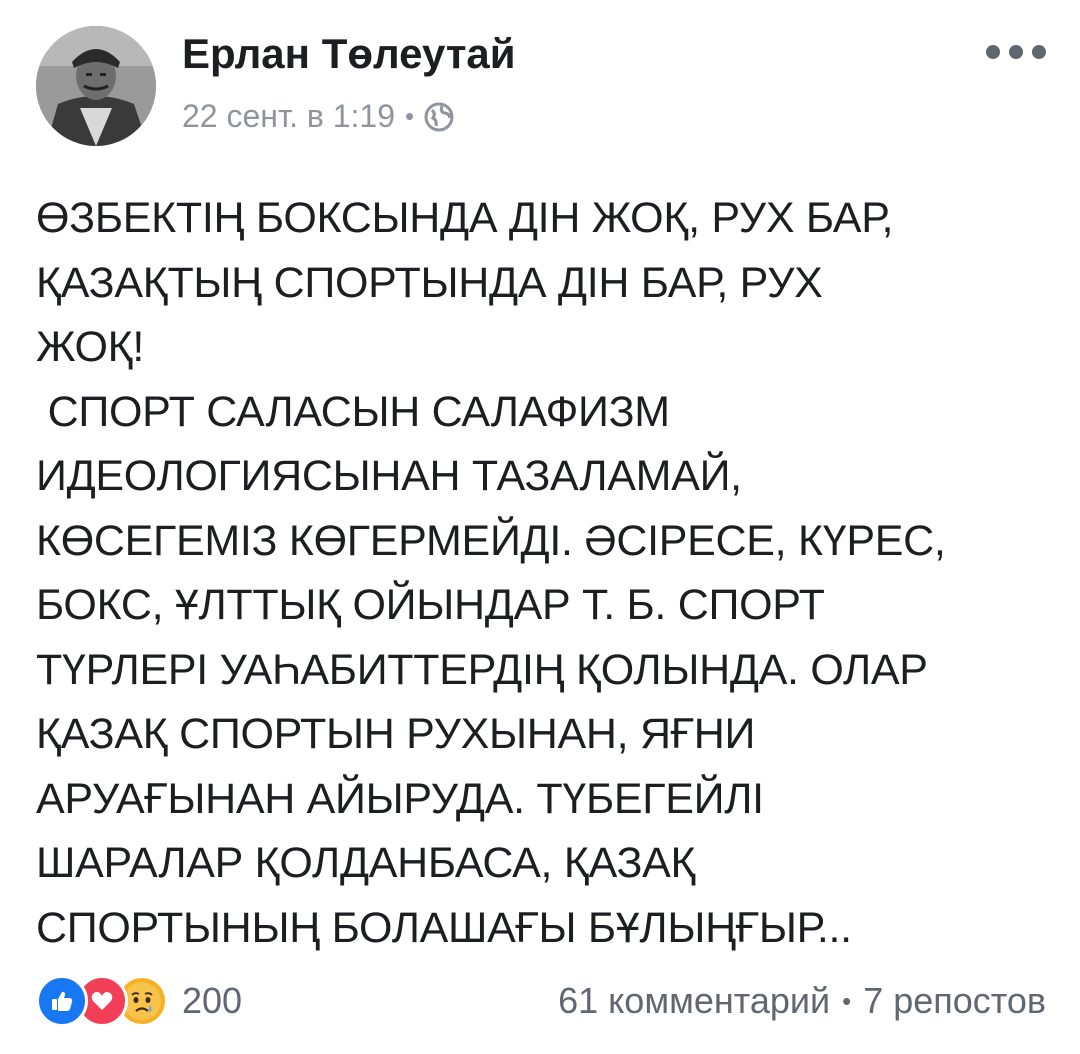 The width and height of the screenshot is (1080, 1054). What do you see at coordinates (62, 1001) in the screenshot?
I see `like-icon` at bounding box center [62, 1001].